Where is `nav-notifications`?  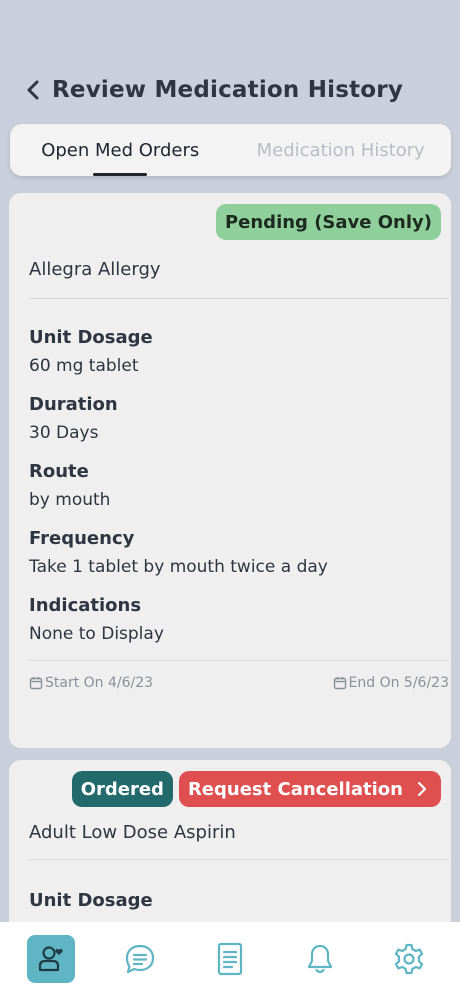 nav-notifications is located at coordinates (320, 959).